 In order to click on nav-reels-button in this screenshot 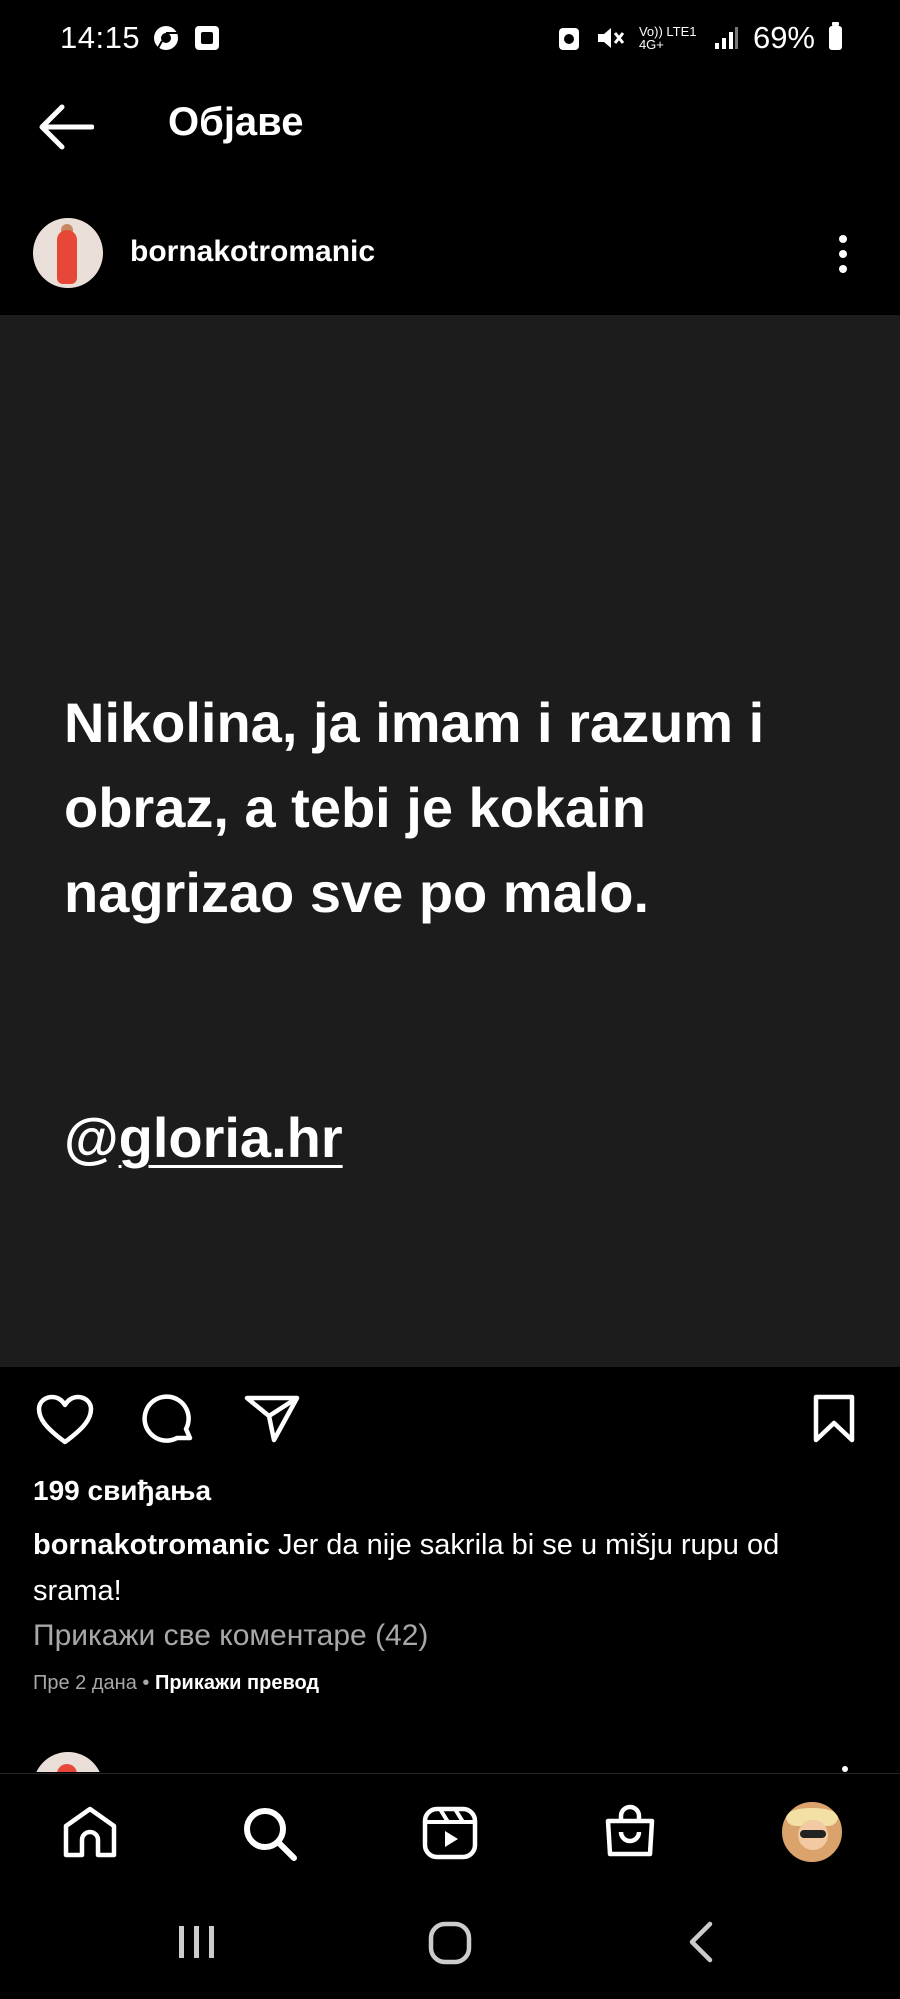, I will do `click(450, 1835)`.